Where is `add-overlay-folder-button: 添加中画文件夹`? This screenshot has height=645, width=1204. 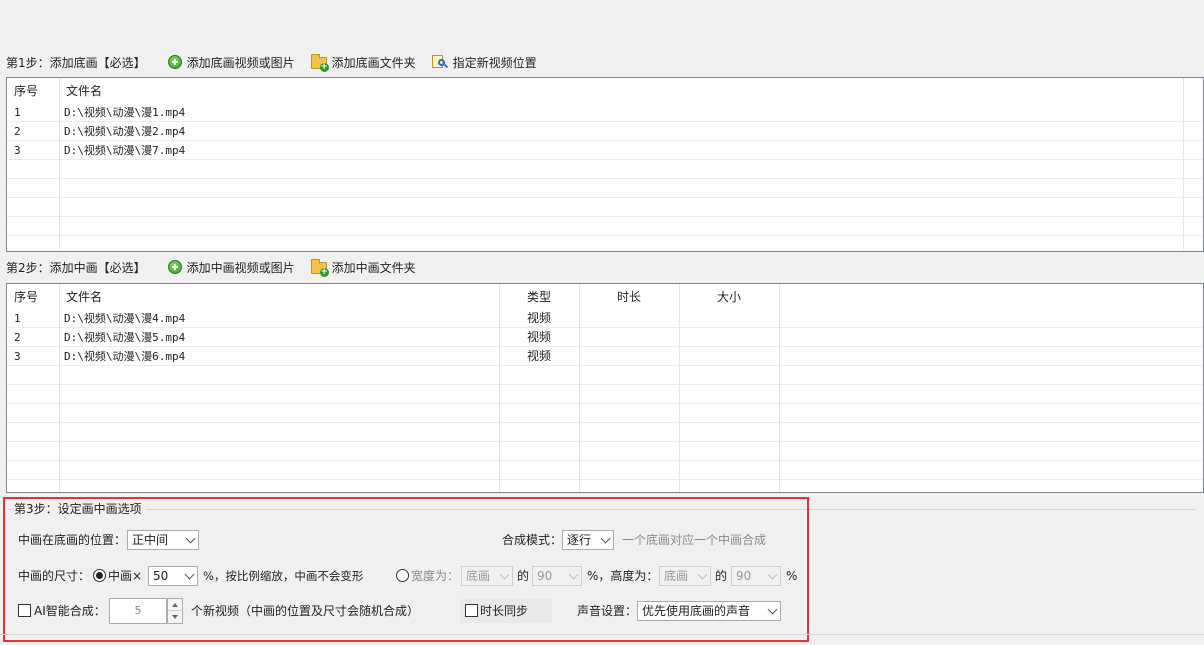 add-overlay-folder-button: 添加中画文件夹 is located at coordinates (363, 268).